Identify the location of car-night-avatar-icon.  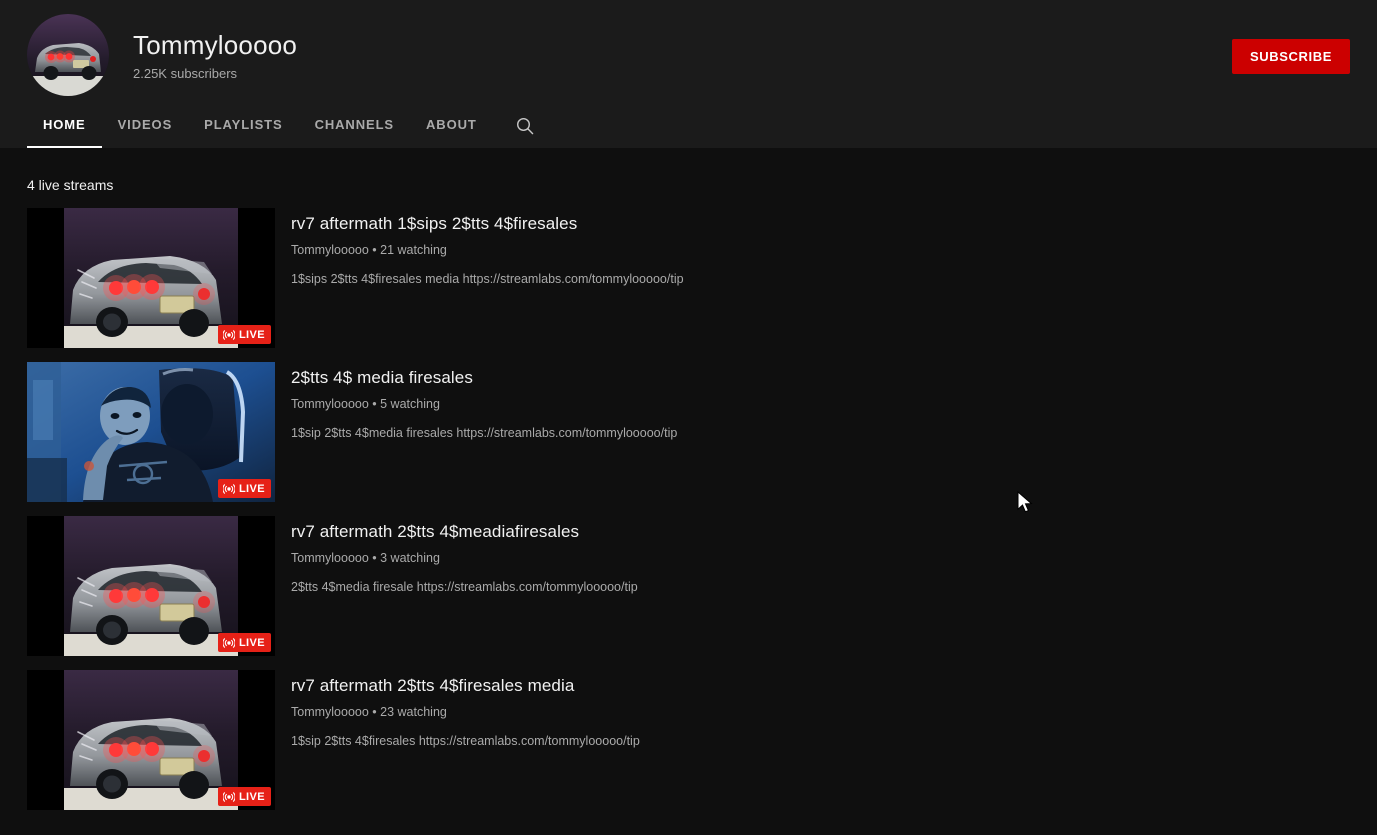
(68, 55).